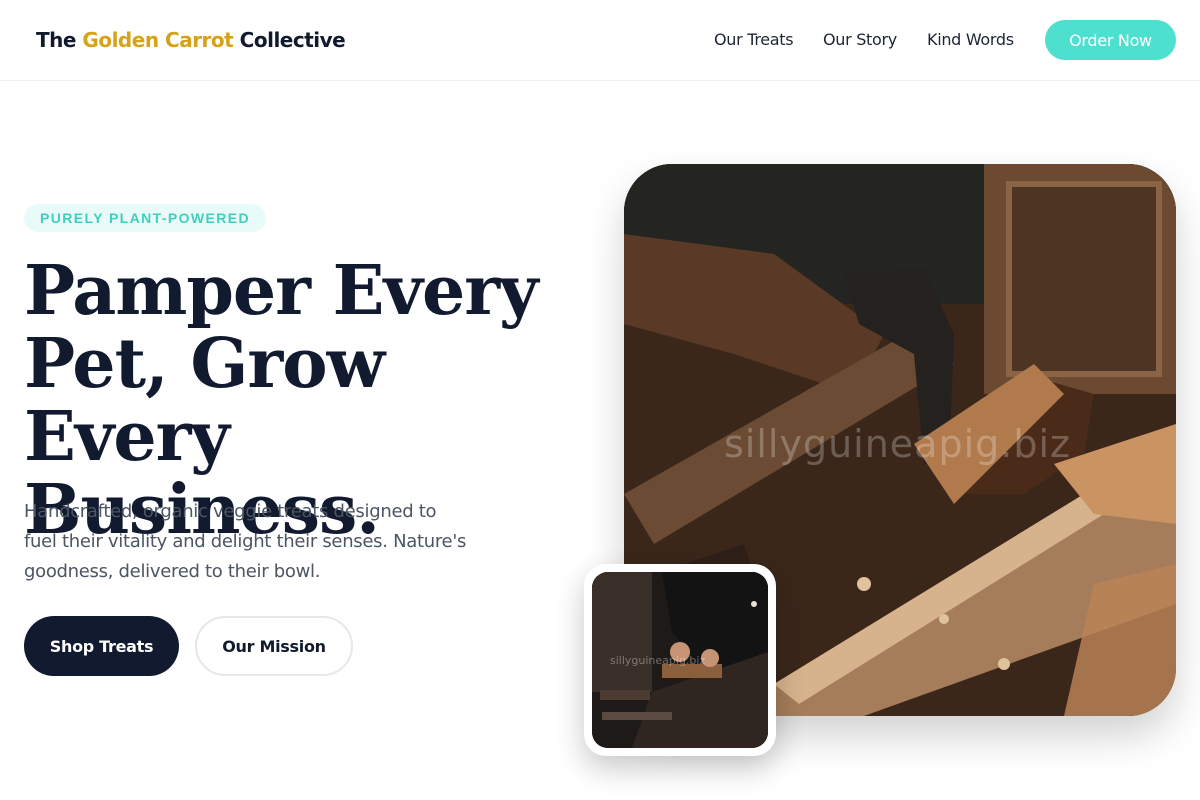 Image resolution: width=1200 pixels, height=800 pixels. What do you see at coordinates (274, 646) in the screenshot?
I see `our-mission-button: Our Mission` at bounding box center [274, 646].